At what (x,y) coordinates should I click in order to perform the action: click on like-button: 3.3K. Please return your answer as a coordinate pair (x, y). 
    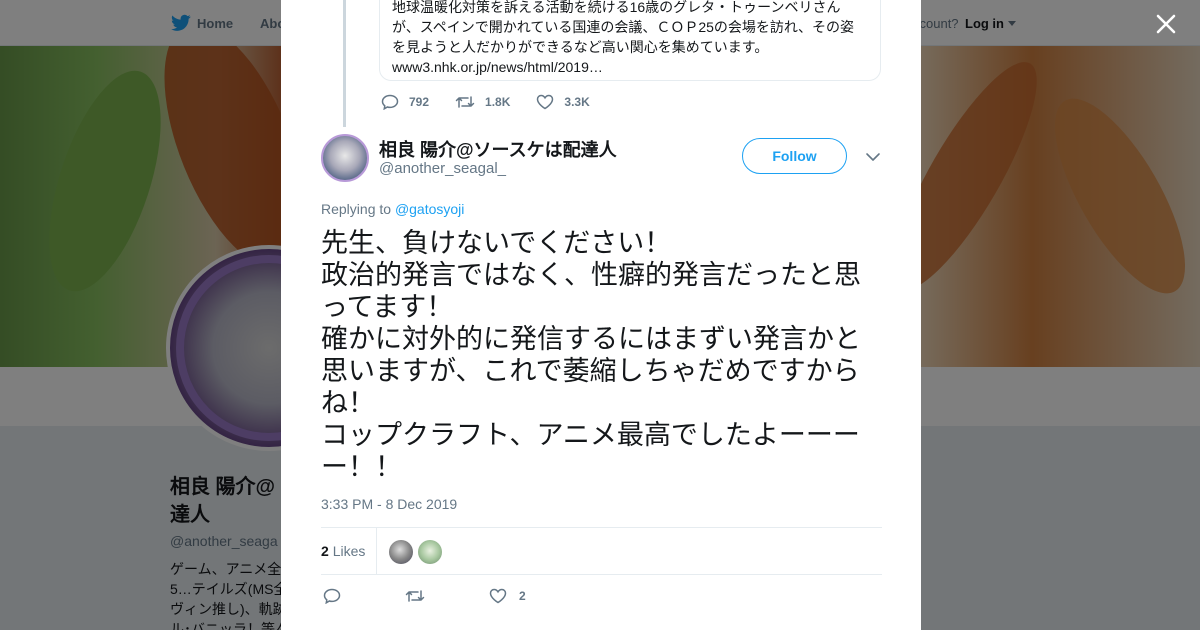
    Looking at the image, I should click on (563, 102).